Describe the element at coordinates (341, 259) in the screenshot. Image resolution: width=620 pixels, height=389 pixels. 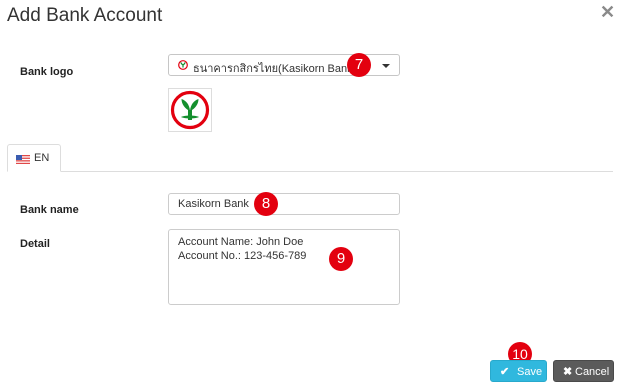
I see `step-badge-9: 9` at that location.